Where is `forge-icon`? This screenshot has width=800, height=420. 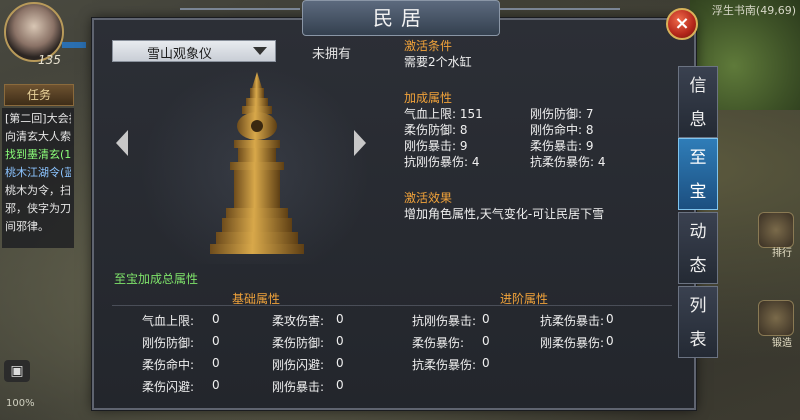 forge-icon is located at coordinates (776, 318).